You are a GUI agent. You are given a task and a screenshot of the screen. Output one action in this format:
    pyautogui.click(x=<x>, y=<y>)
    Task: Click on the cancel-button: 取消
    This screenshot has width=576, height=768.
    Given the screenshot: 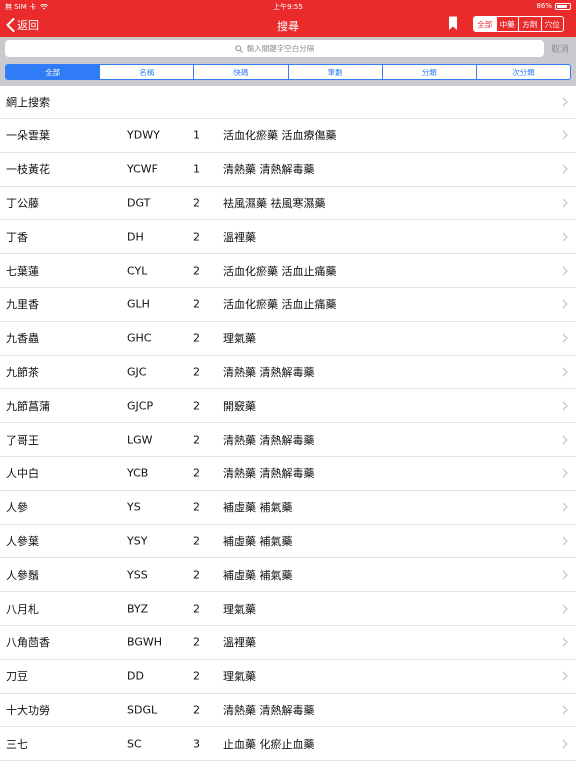 What is the action you would take?
    pyautogui.click(x=560, y=48)
    